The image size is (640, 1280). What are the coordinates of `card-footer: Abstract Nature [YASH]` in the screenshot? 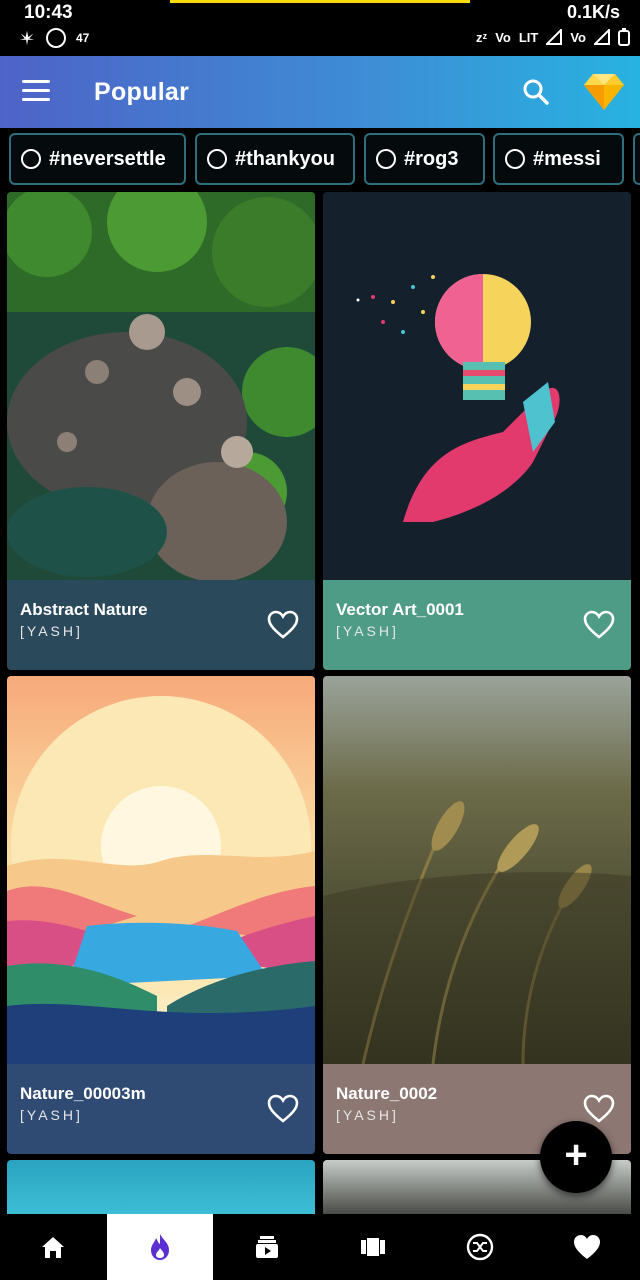 It's located at (161, 625).